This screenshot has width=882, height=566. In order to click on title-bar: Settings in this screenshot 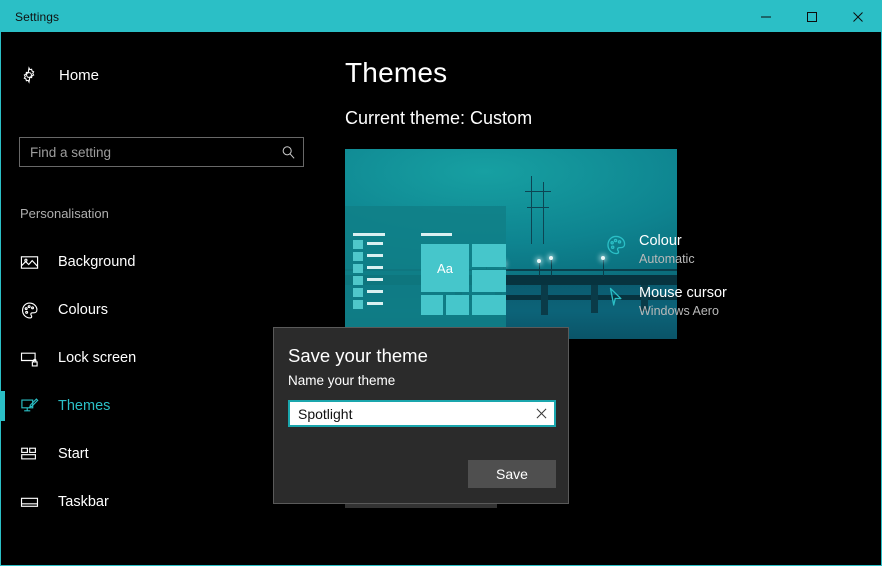, I will do `click(441, 16)`.